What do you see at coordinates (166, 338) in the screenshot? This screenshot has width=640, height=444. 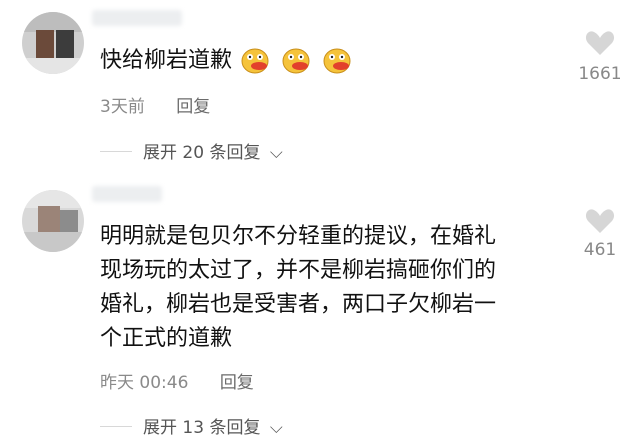 I see `comment-line: 个正式的道歉` at bounding box center [166, 338].